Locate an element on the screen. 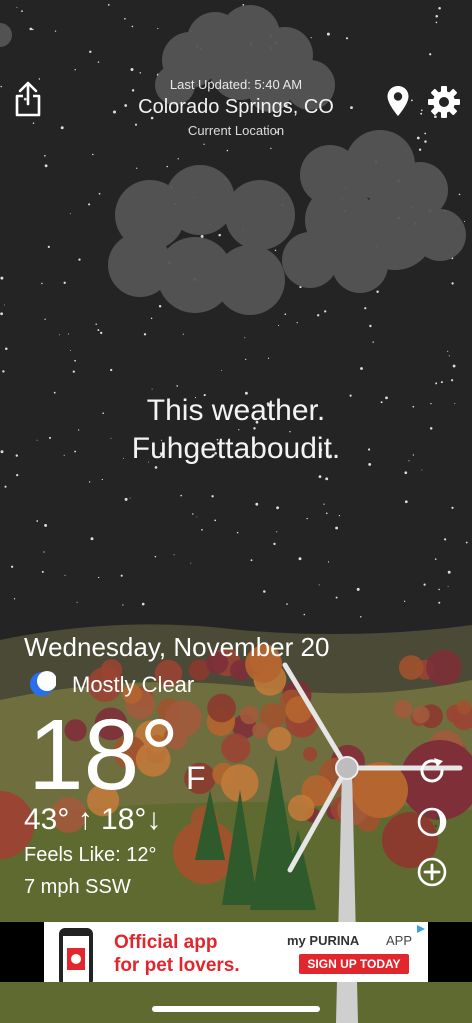  temperature-unit: F is located at coordinates (196, 778).